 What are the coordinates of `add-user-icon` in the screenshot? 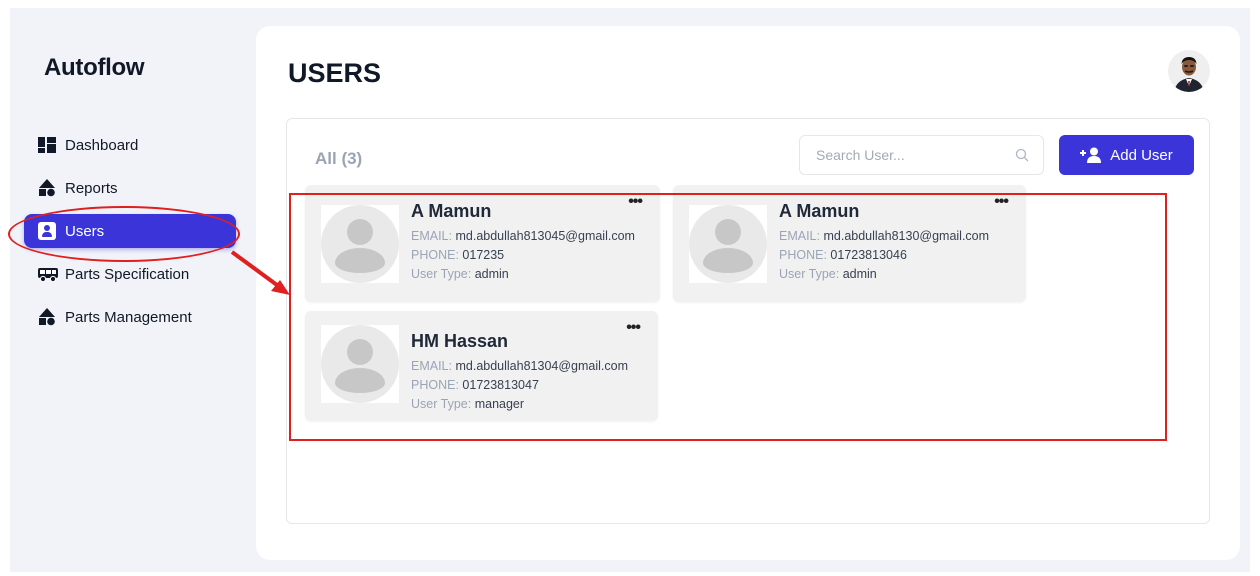 It's located at (1091, 155).